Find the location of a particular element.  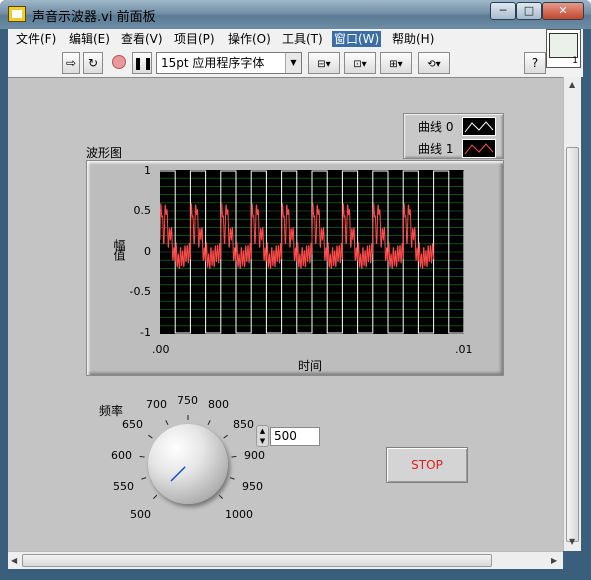

window-frame-bottom is located at coordinates (295, 574).